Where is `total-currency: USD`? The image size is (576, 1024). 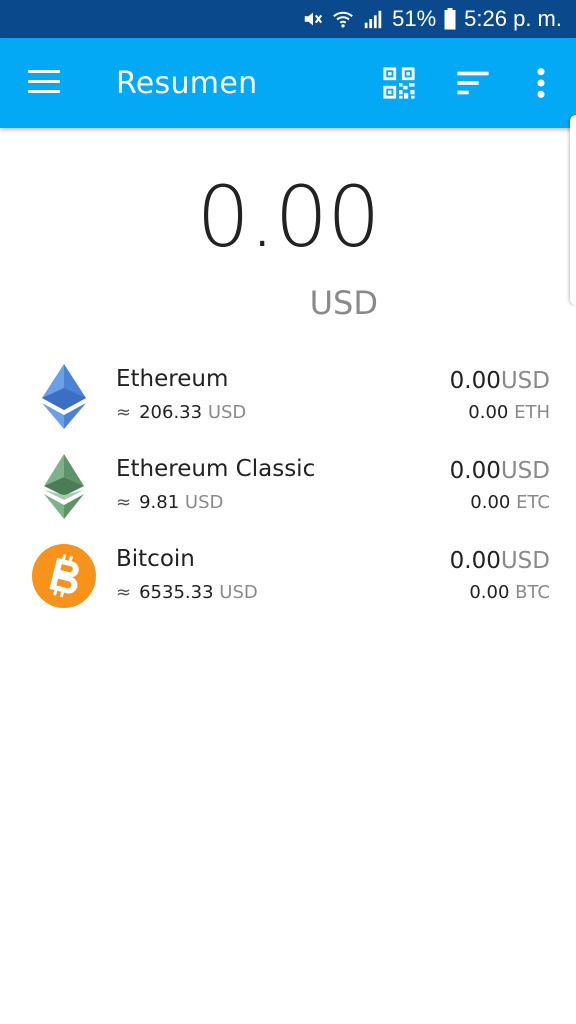 total-currency: USD is located at coordinates (343, 303).